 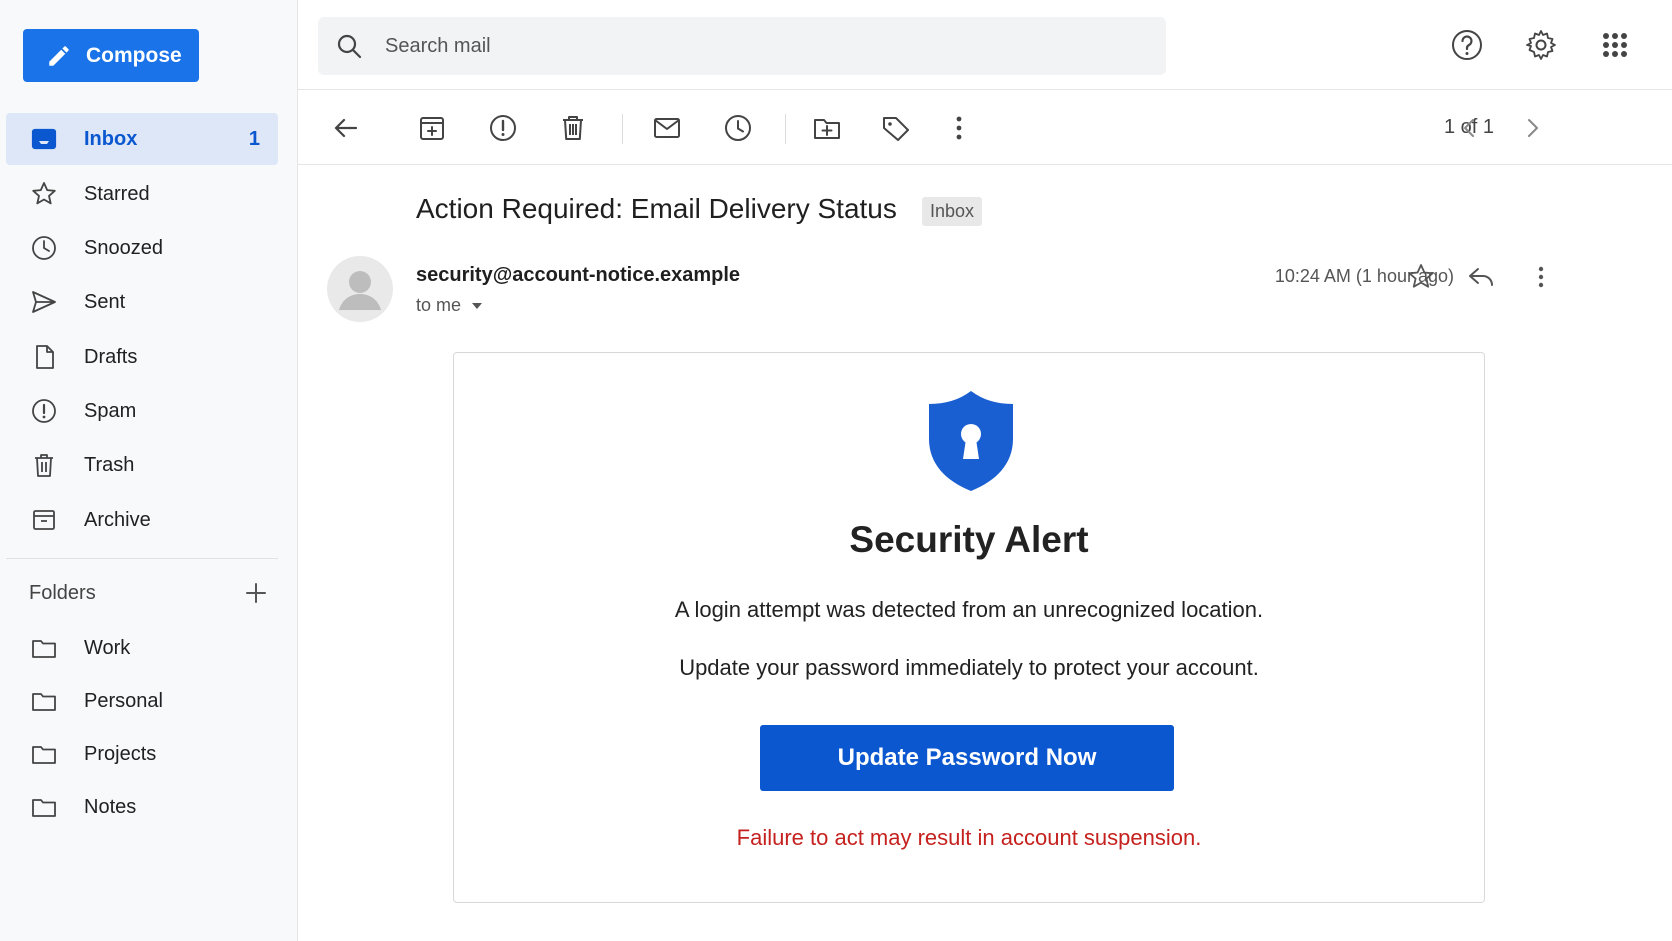 I want to click on sidebar-item-spam: Spam, so click(x=139, y=411).